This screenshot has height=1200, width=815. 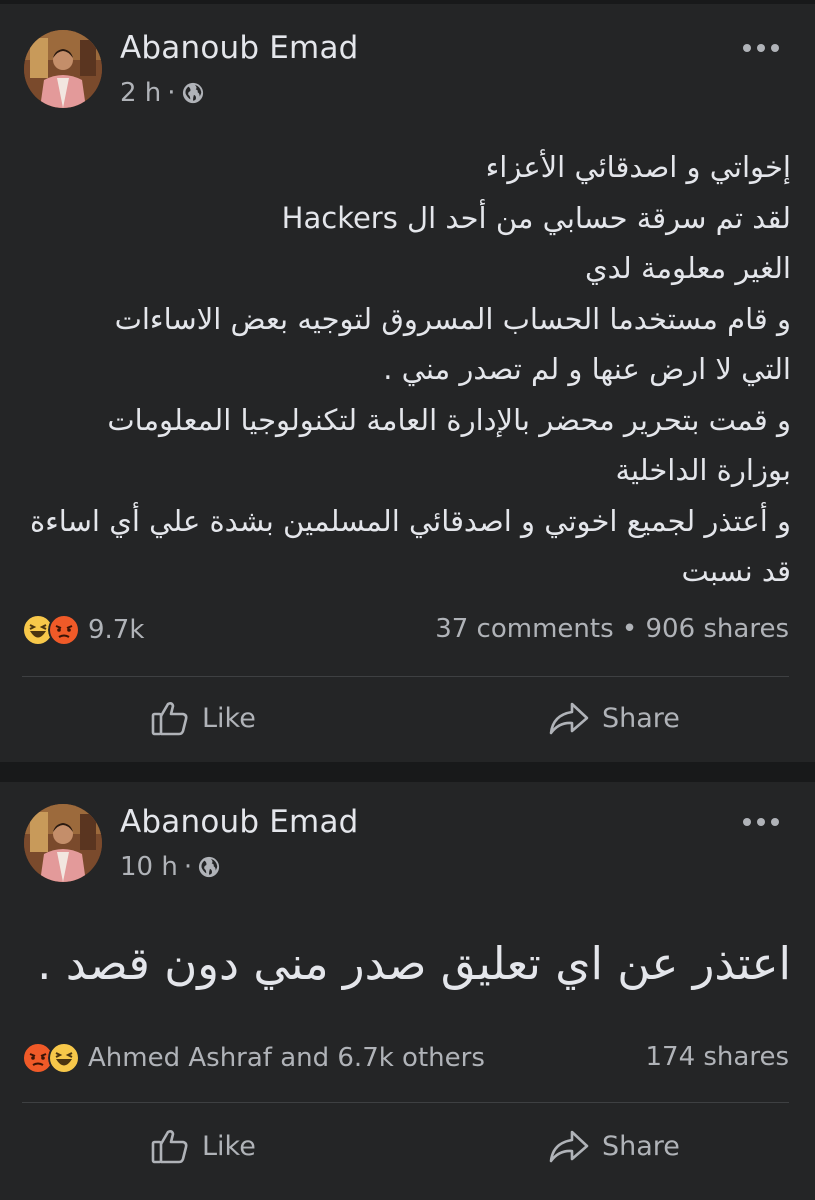 What do you see at coordinates (638, 167) in the screenshot?
I see `post-body-line: إخواتي و اصدقائي الأعزاء` at bounding box center [638, 167].